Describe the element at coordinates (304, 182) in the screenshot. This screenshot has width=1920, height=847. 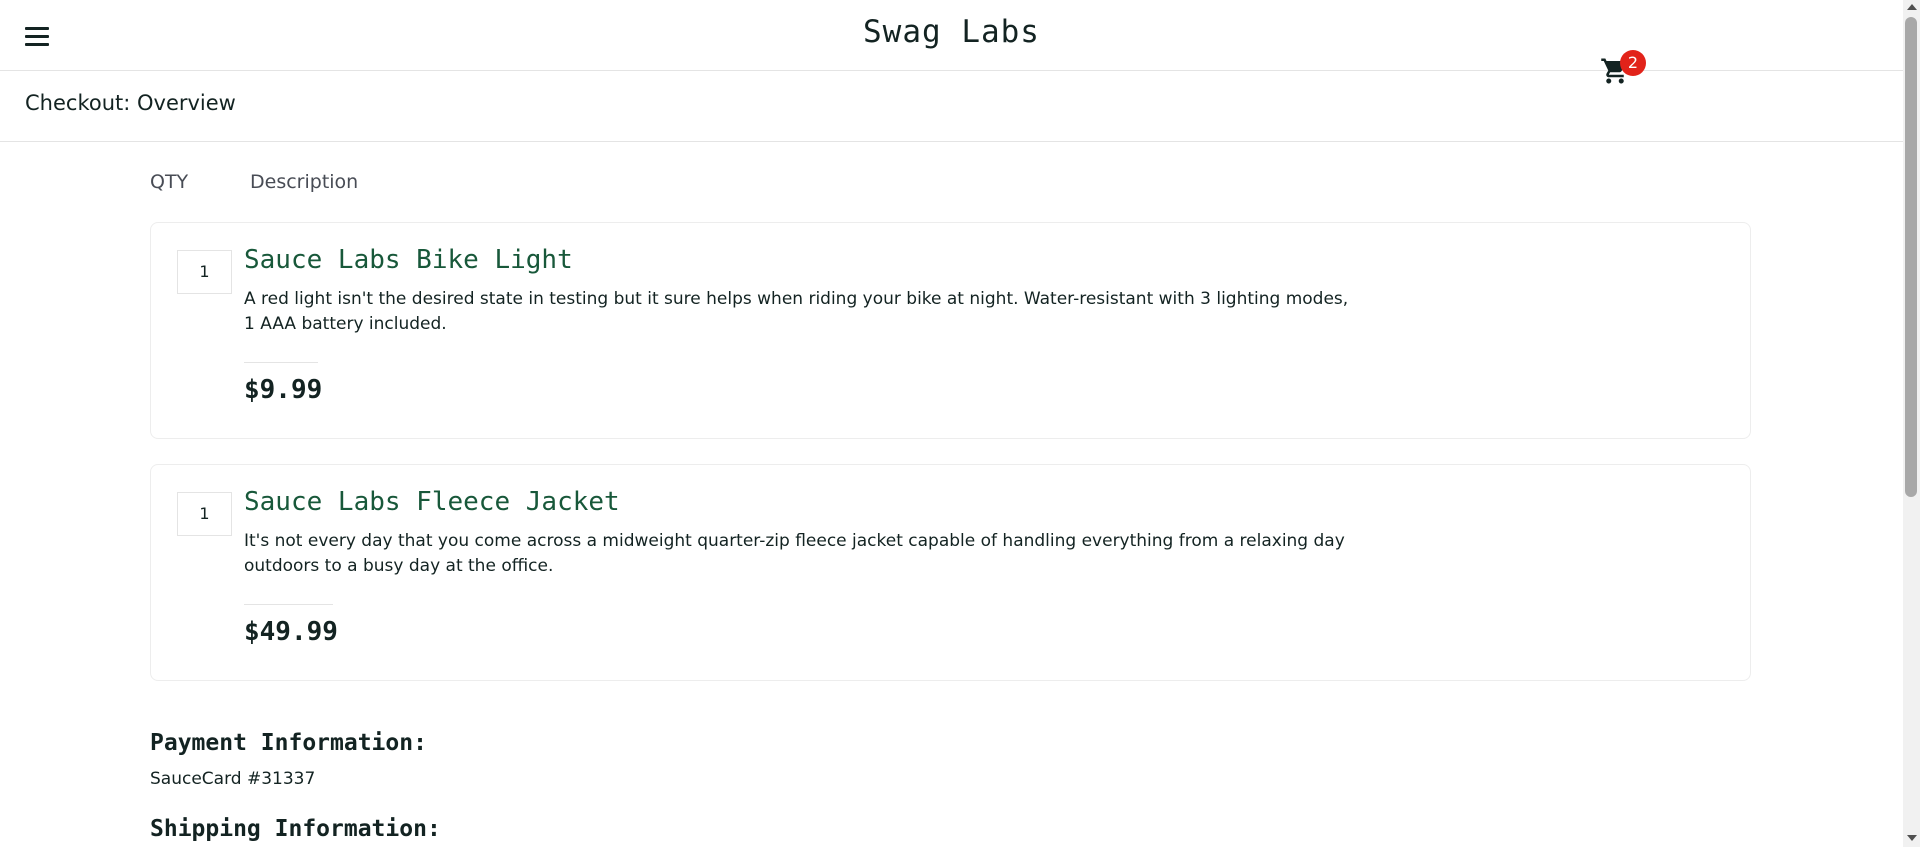
I see `description-column-label: Description` at that location.